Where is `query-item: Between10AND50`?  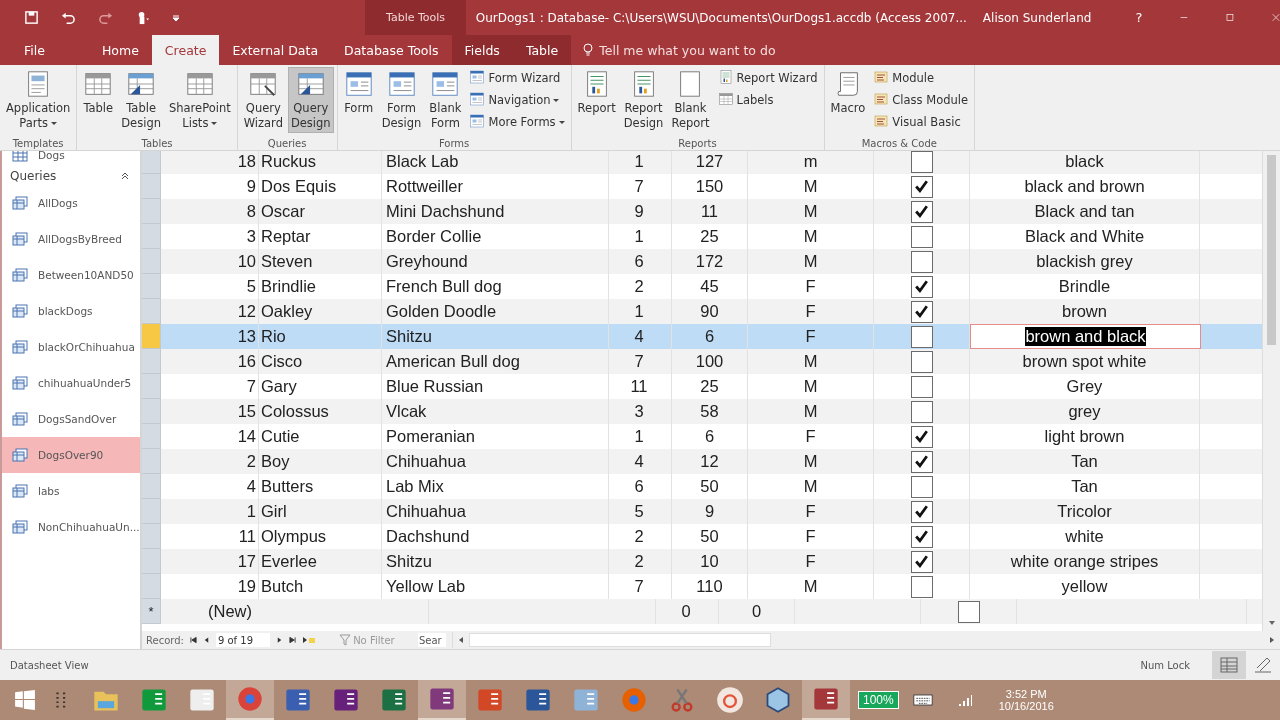 query-item: Between10AND50 is located at coordinates (71, 275).